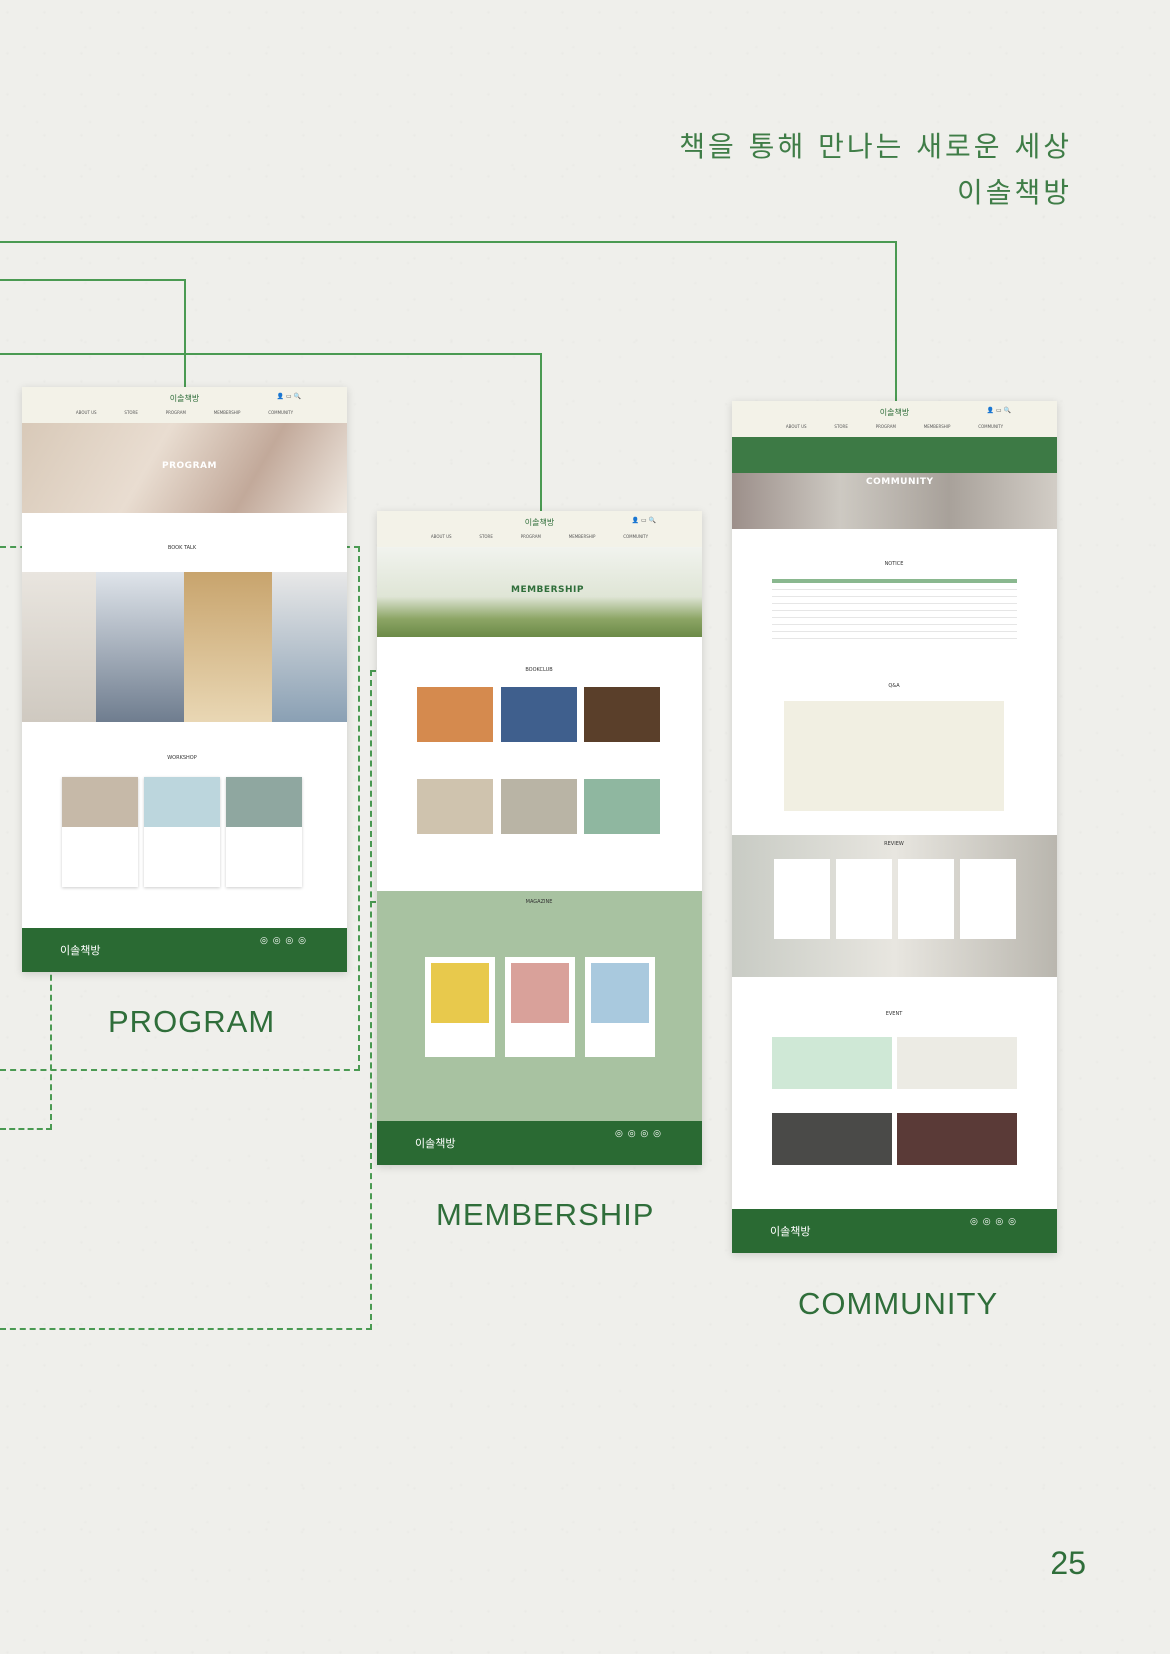  Describe the element at coordinates (539, 670) in the screenshot. I see `bookclub-title: BOOKCLUB` at that location.